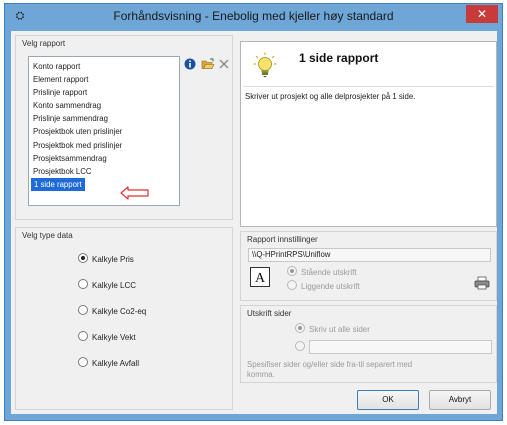 This screenshot has height=425, width=507. What do you see at coordinates (58, 184) in the screenshot?
I see `list-item-selected: 1 side rapport` at bounding box center [58, 184].